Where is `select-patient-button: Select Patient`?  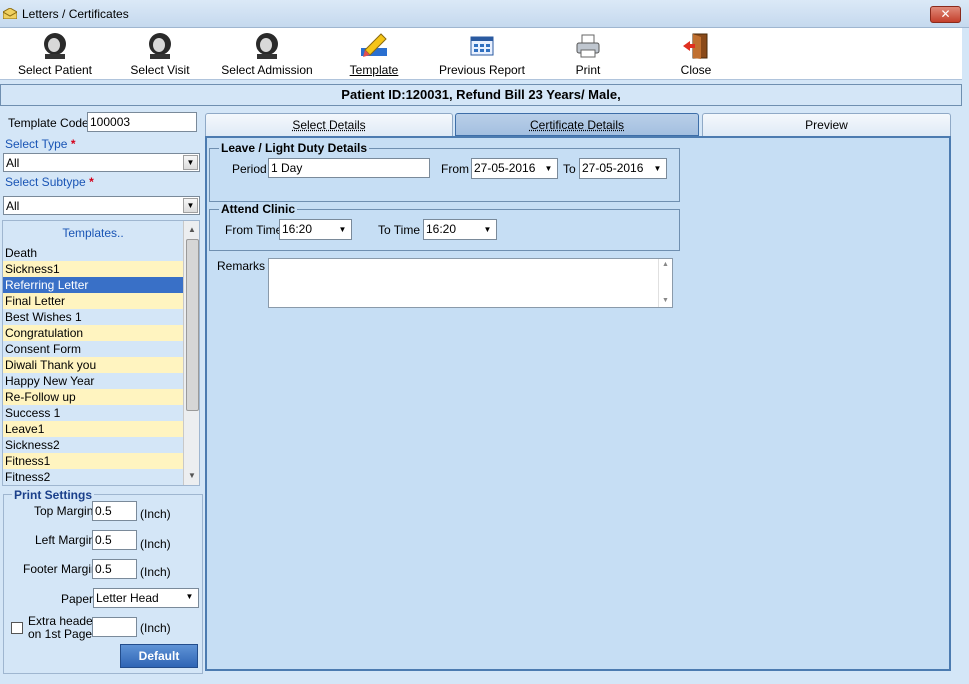 select-patient-button: Select Patient is located at coordinates (55, 54).